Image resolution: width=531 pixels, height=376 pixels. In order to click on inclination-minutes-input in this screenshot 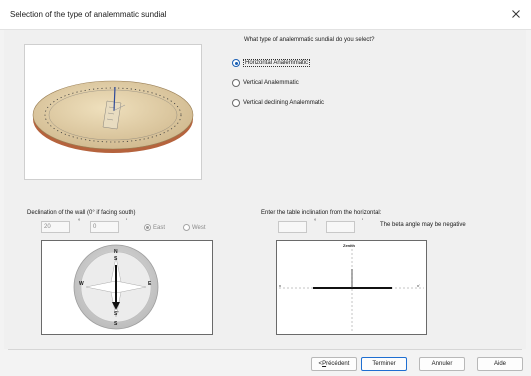, I will do `click(340, 227)`.